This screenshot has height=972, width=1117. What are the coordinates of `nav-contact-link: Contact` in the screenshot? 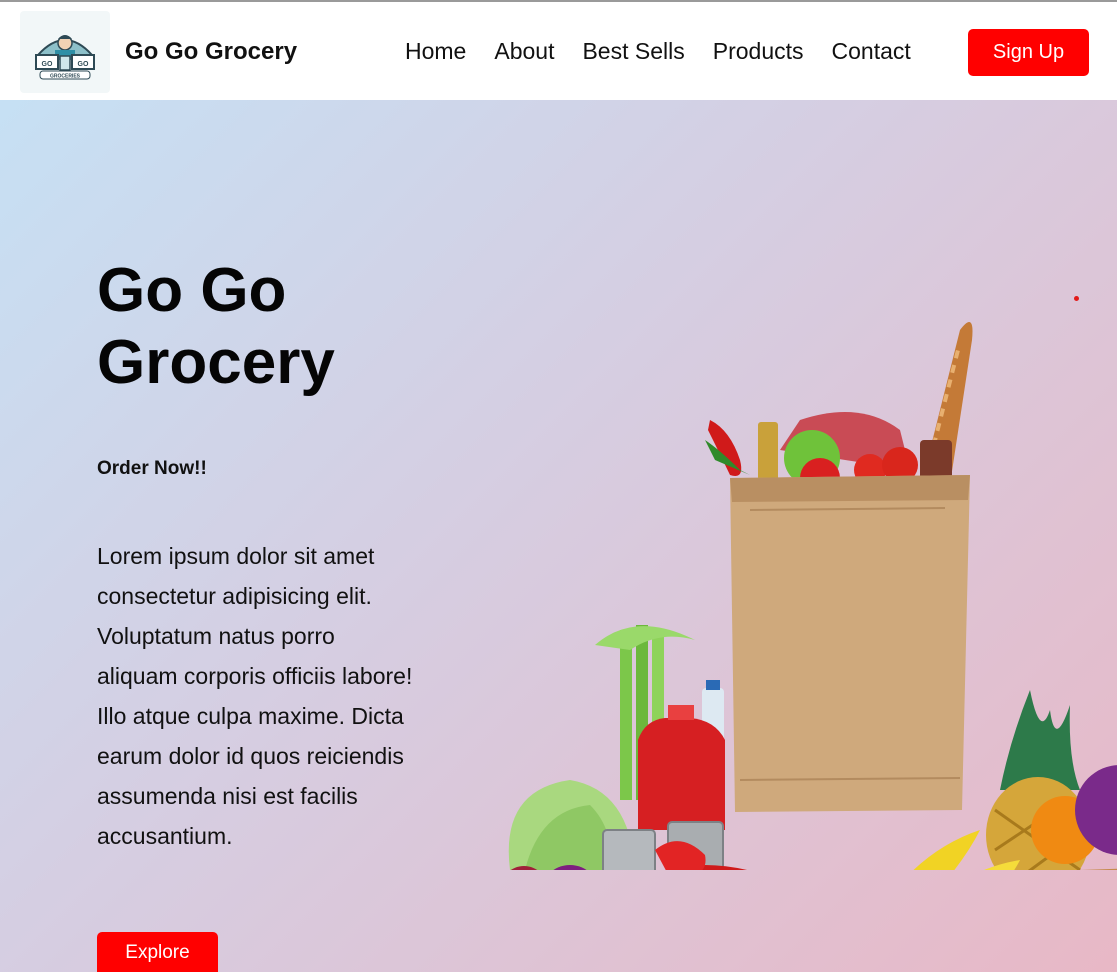 It's located at (871, 51).